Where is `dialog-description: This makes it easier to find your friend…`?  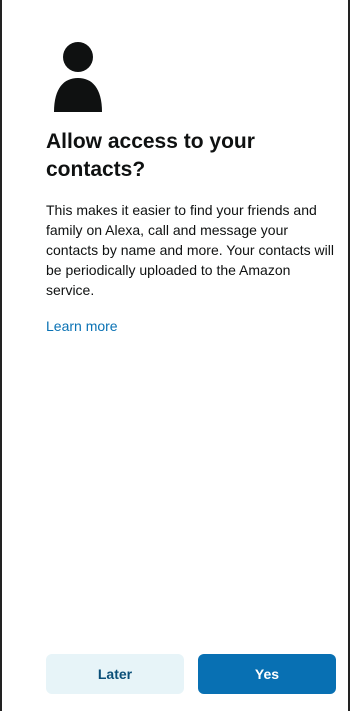 dialog-description: This makes it easier to find your friend… is located at coordinates (190, 250).